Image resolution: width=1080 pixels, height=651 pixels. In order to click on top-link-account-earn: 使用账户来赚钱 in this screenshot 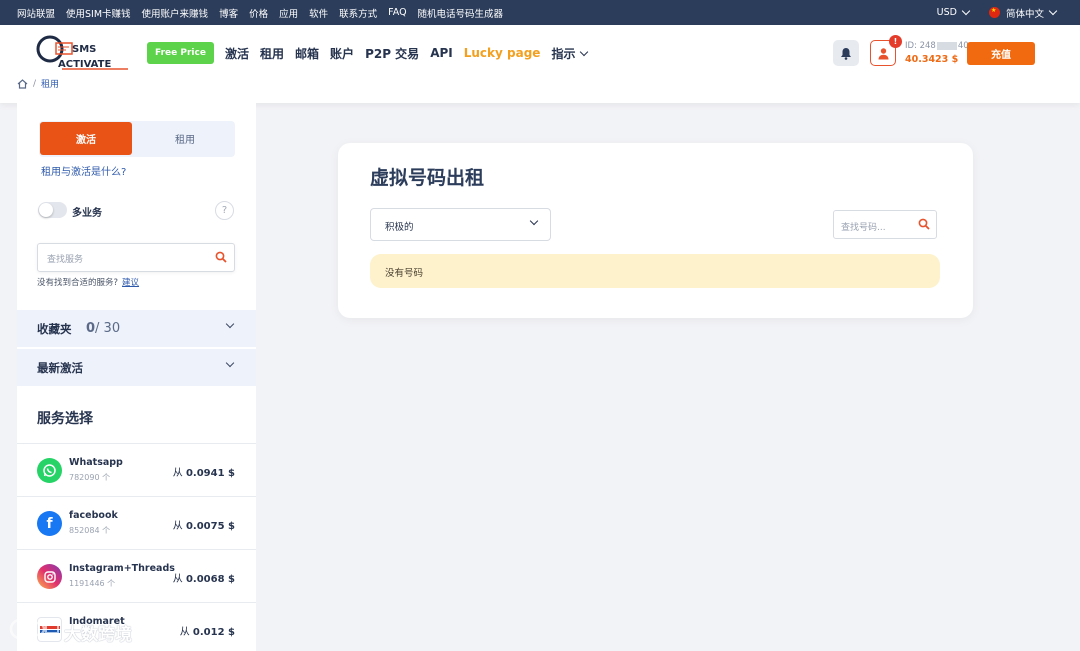, I will do `click(175, 13)`.